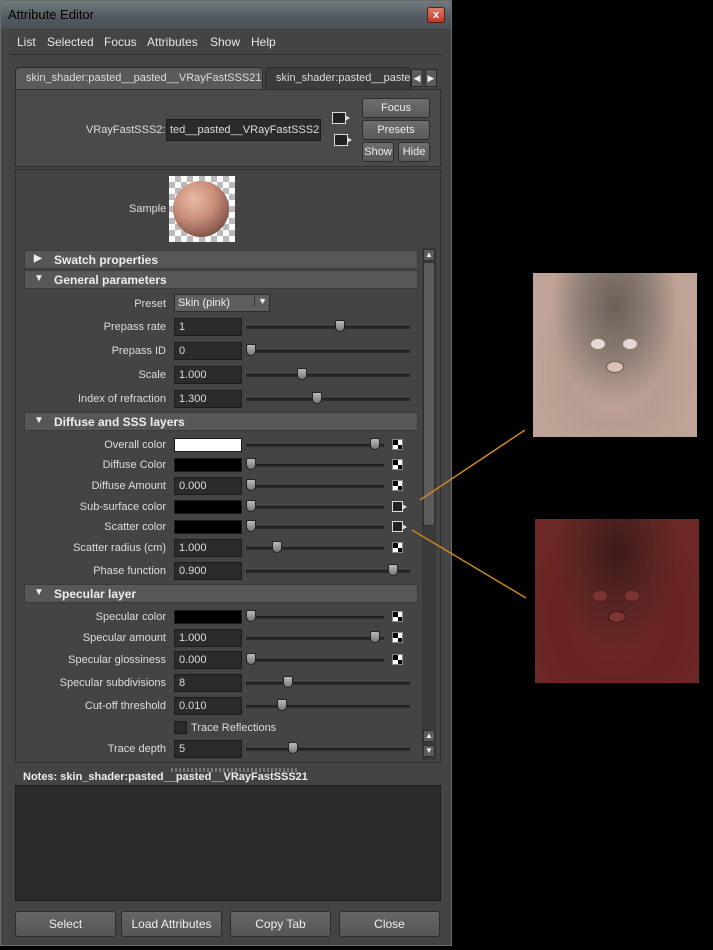  Describe the element at coordinates (469, 564) in the screenshot. I see `connector-scatter` at that location.